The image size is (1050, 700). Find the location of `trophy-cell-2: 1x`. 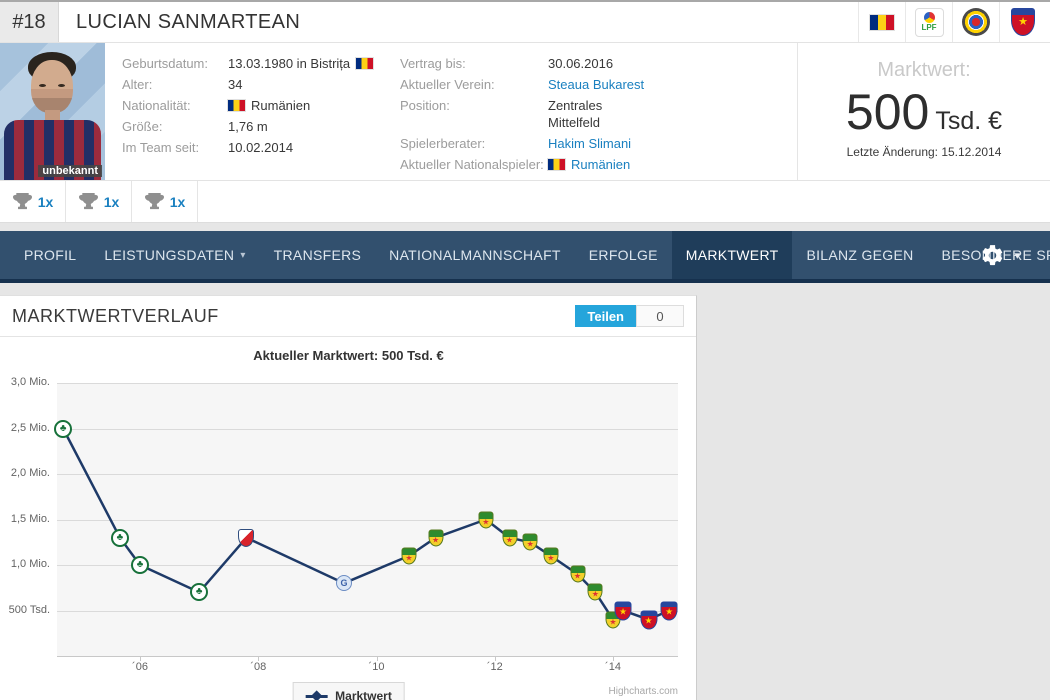

trophy-cell-2: 1x is located at coordinates (99, 201).